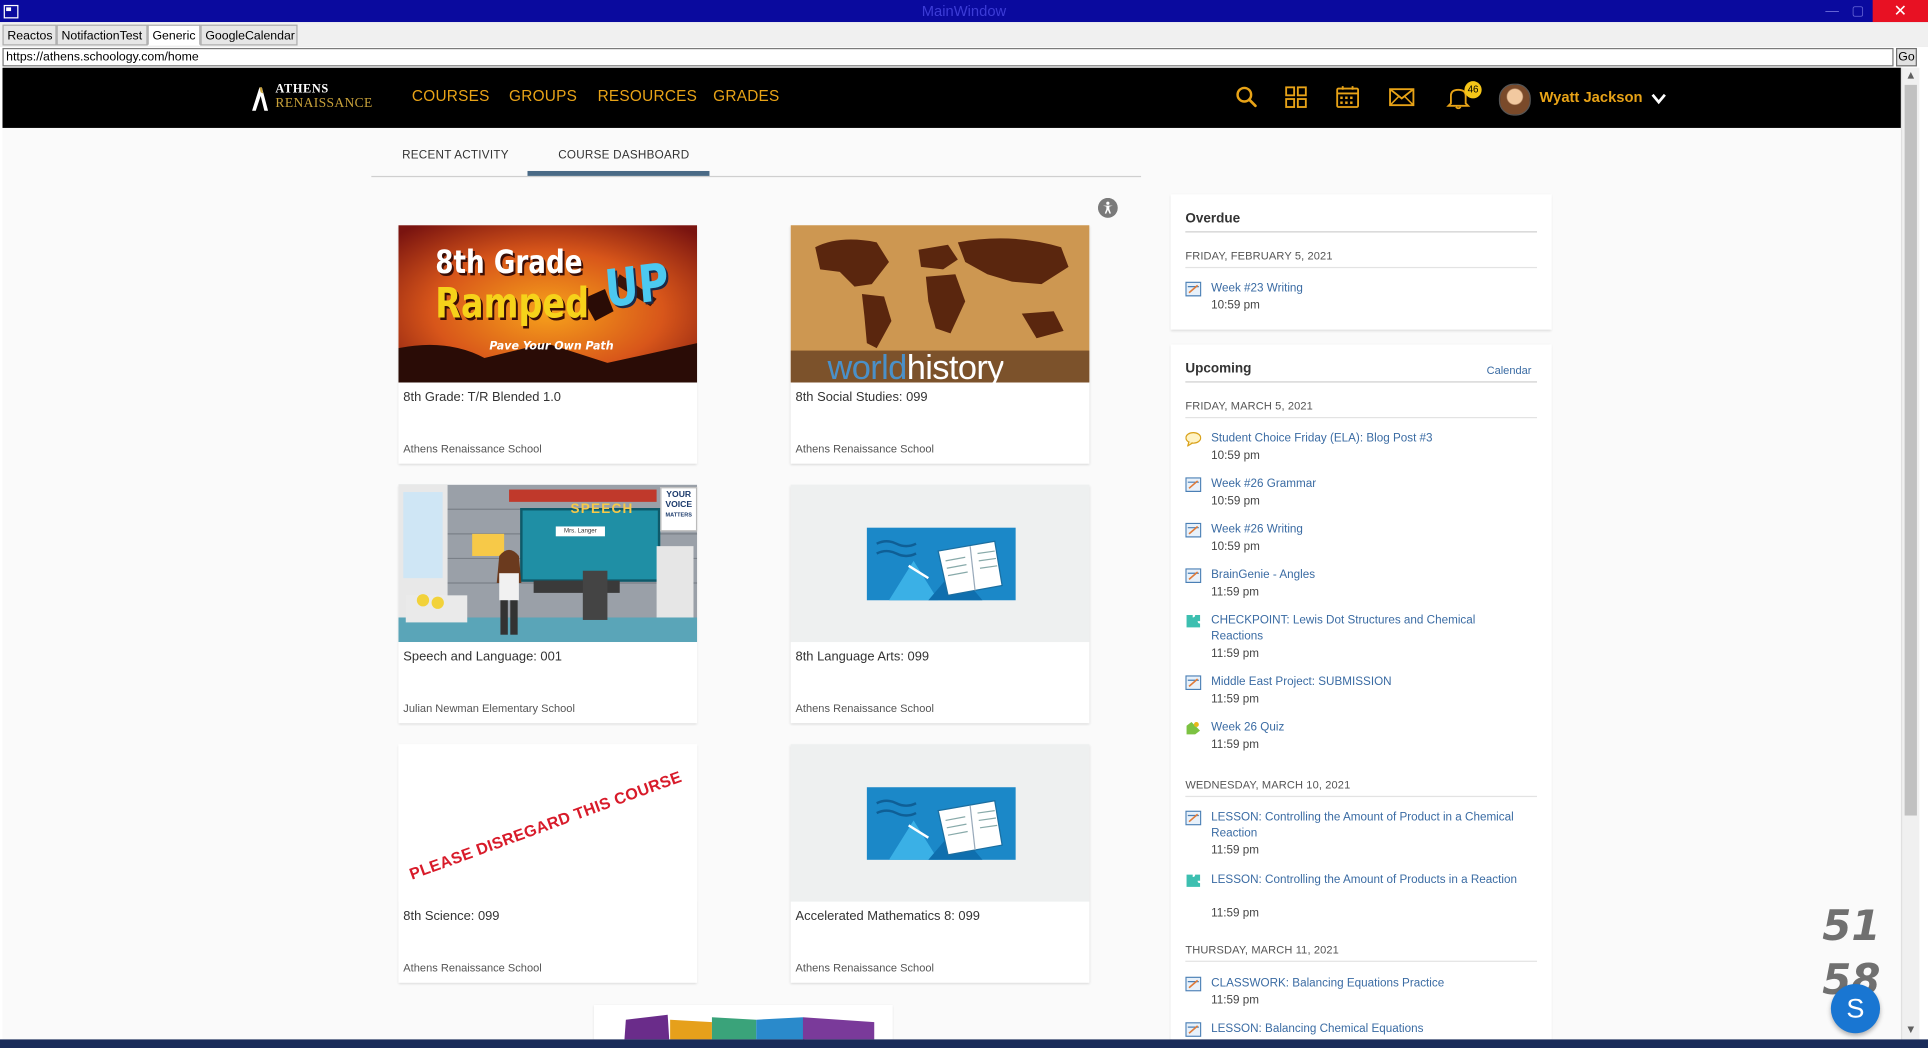  I want to click on event-title: Week 26 Quiz, so click(1364, 728).